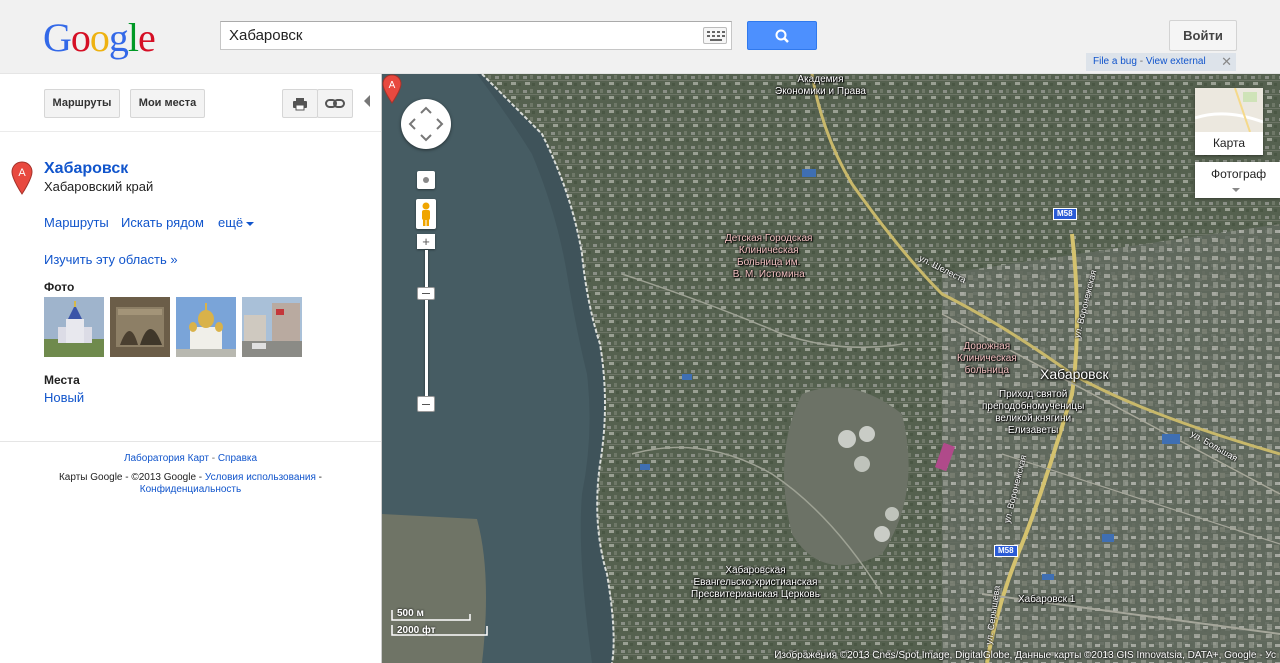 The height and width of the screenshot is (663, 1280). I want to click on zoom-in-button: +, so click(426, 241).